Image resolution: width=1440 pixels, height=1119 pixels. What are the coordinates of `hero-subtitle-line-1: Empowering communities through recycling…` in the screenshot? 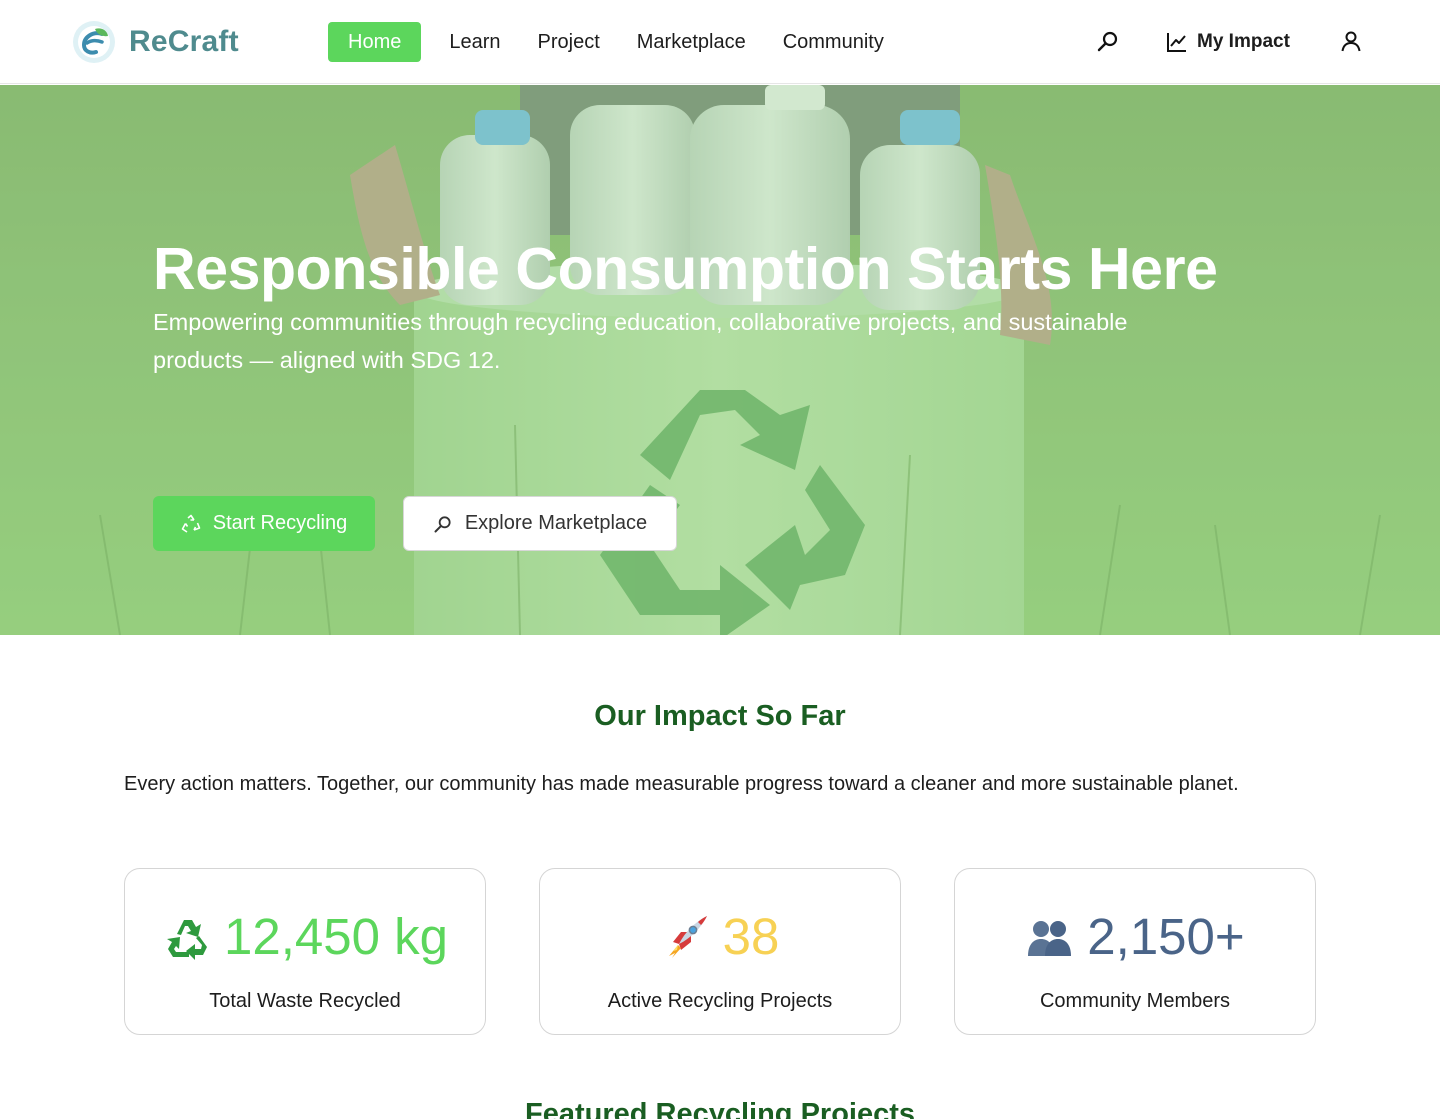 It's located at (640, 322).